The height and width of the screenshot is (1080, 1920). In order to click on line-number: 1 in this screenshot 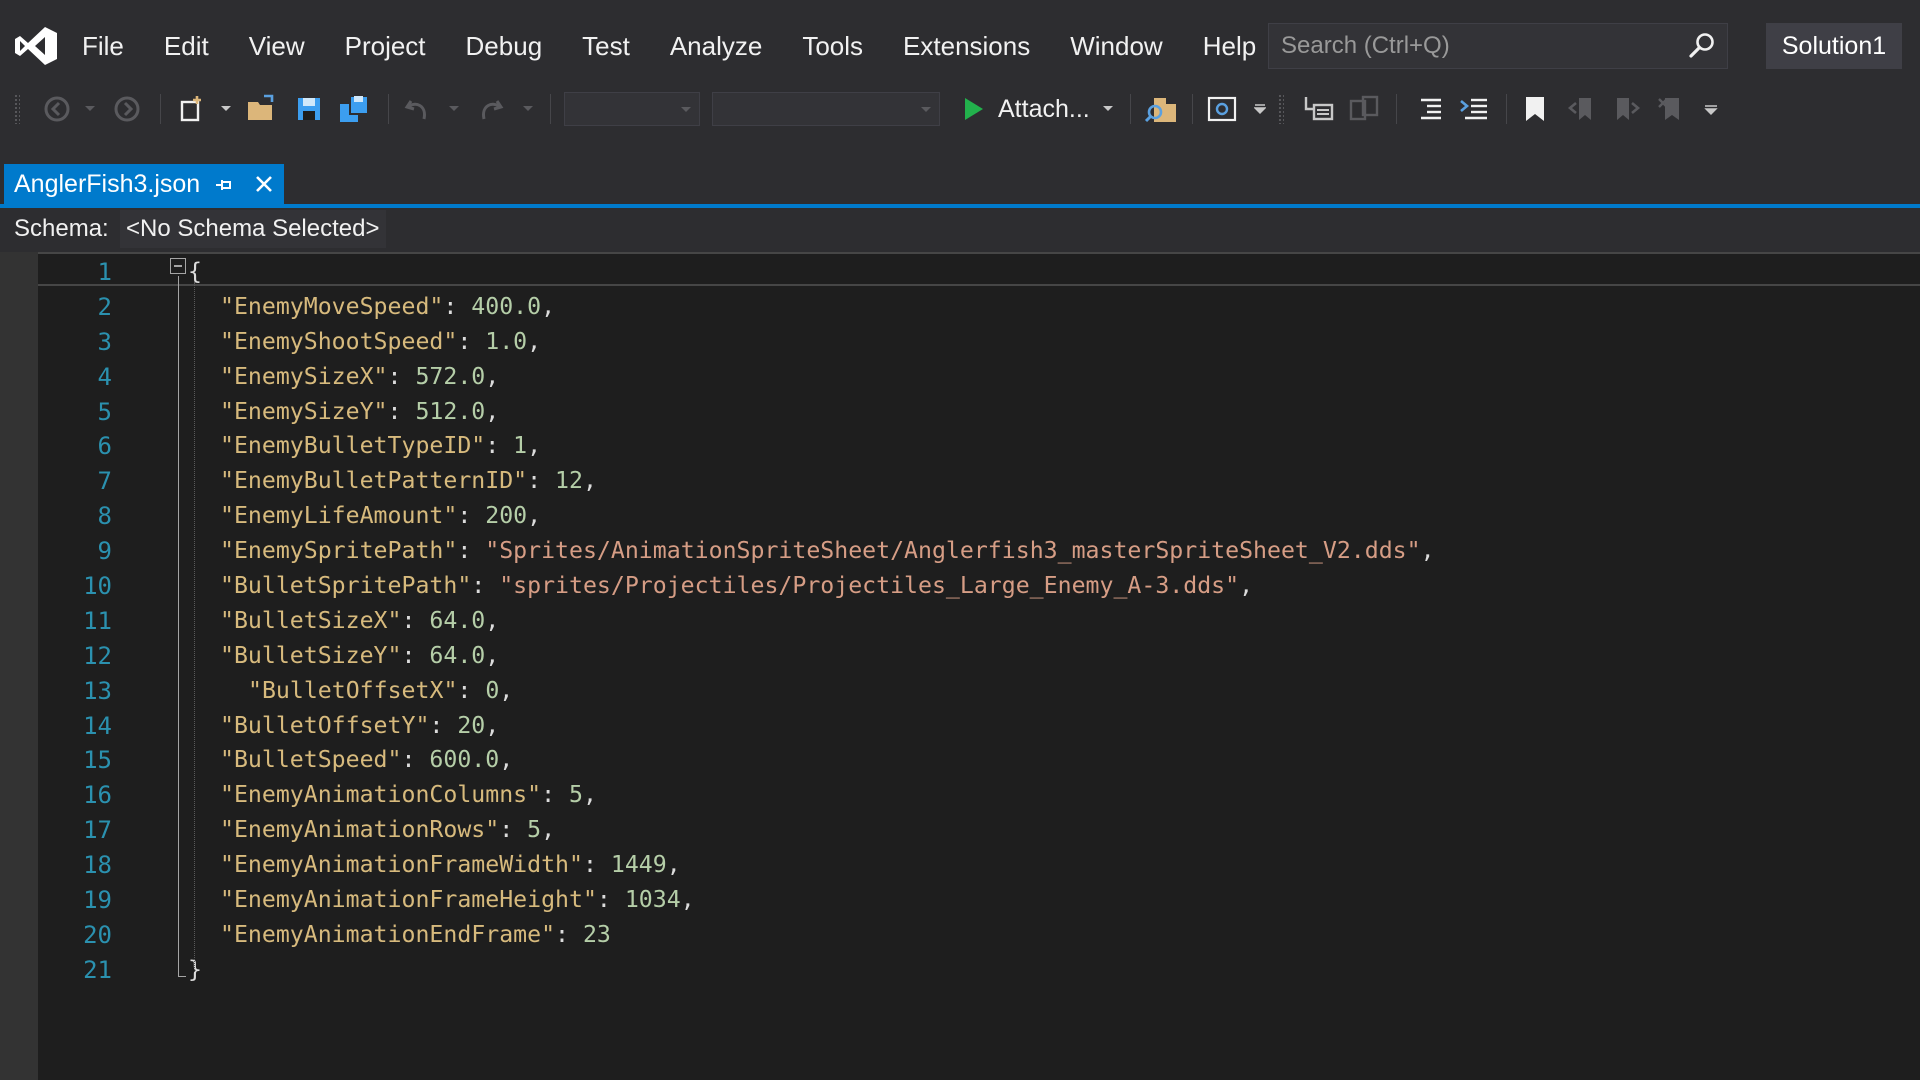, I will do `click(75, 272)`.